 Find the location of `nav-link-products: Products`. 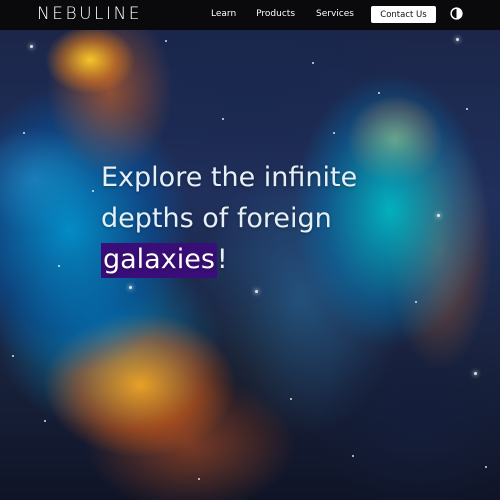

nav-link-products: Products is located at coordinates (275, 14).